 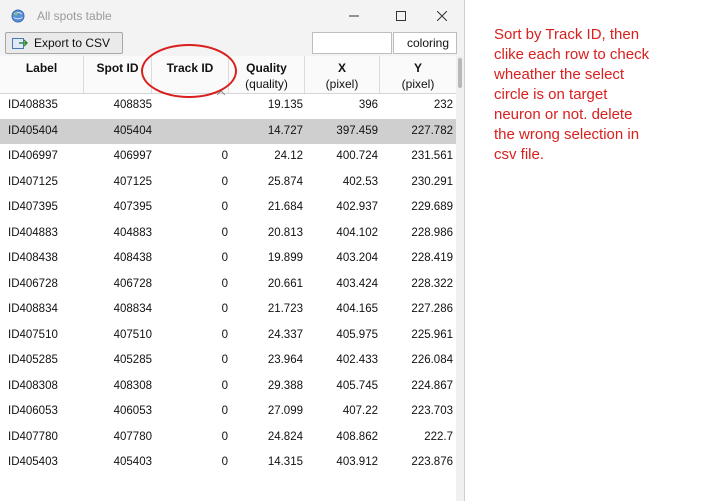 I want to click on table-row: ID405403 405403 0 14.315 403.912 223.876, so click(x=228, y=462).